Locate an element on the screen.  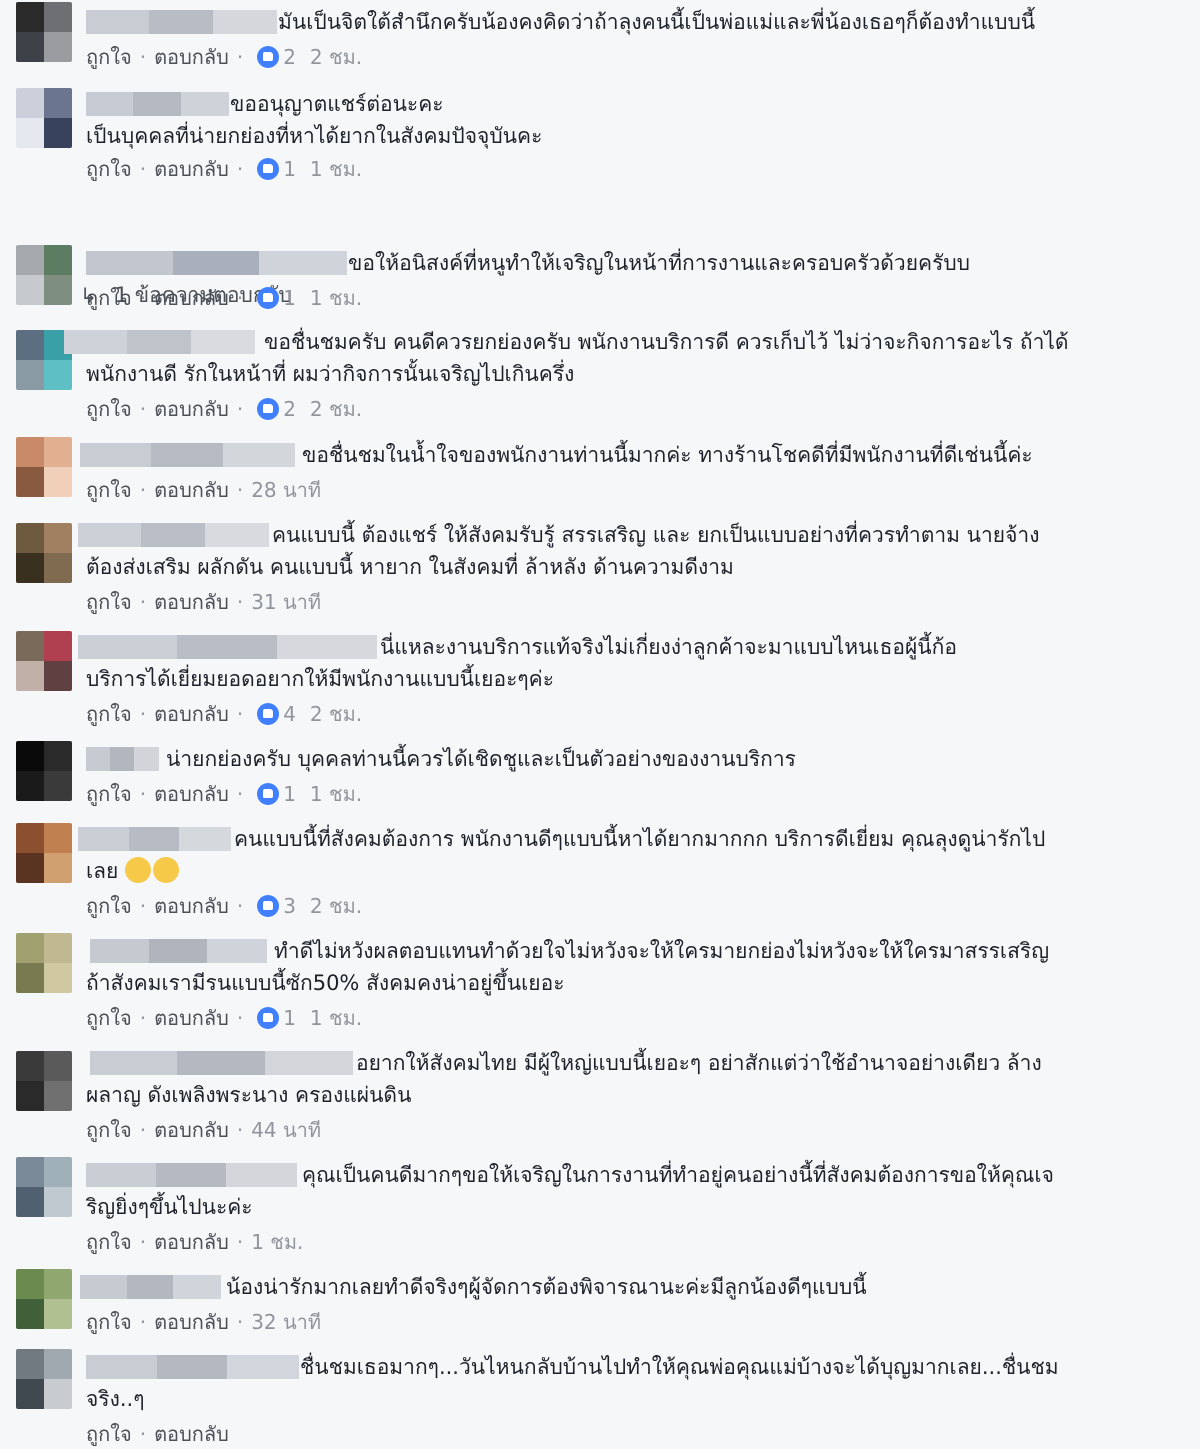
timestamp: 28 นาที is located at coordinates (286, 490).